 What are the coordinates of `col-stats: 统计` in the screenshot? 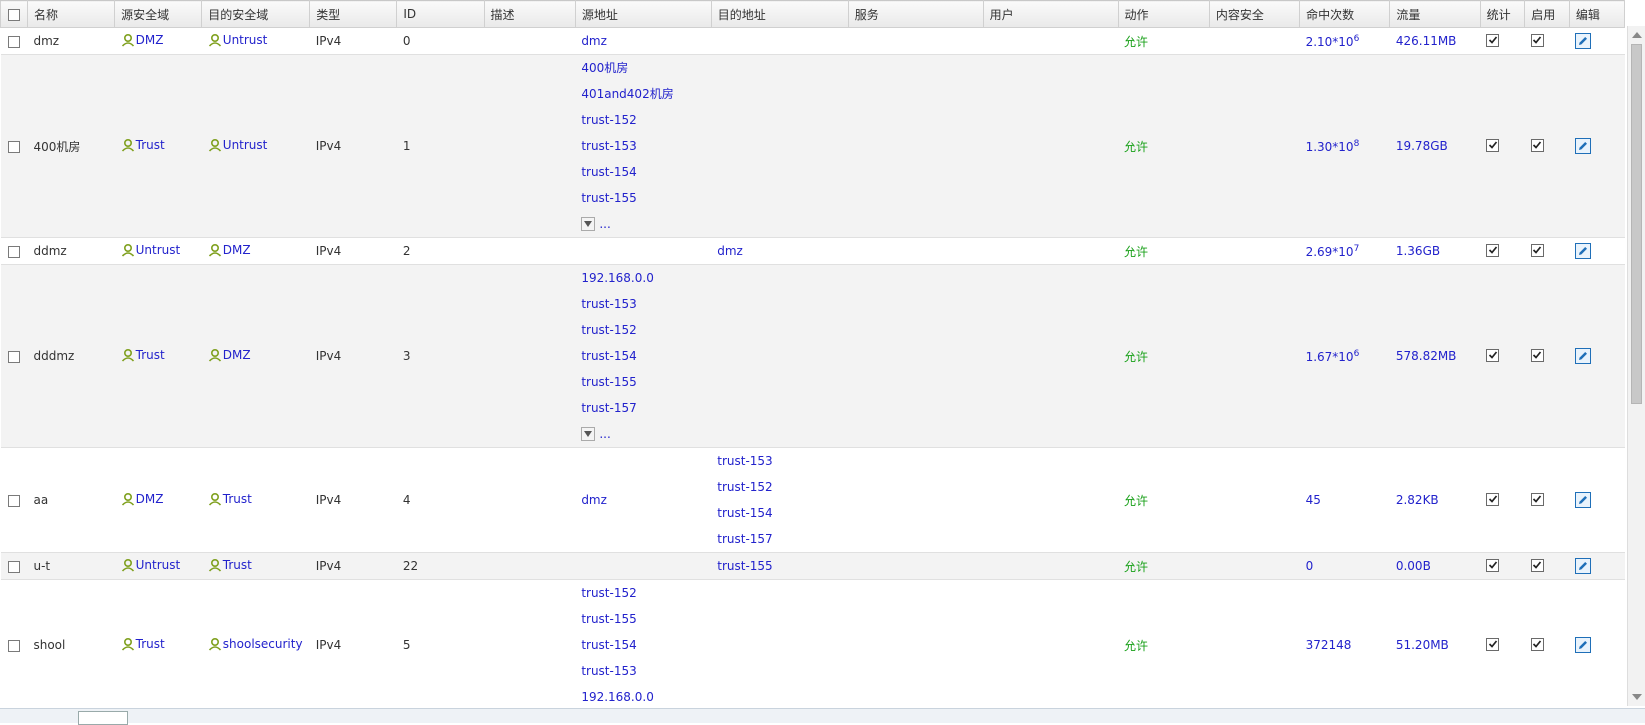 It's located at (1502, 14).